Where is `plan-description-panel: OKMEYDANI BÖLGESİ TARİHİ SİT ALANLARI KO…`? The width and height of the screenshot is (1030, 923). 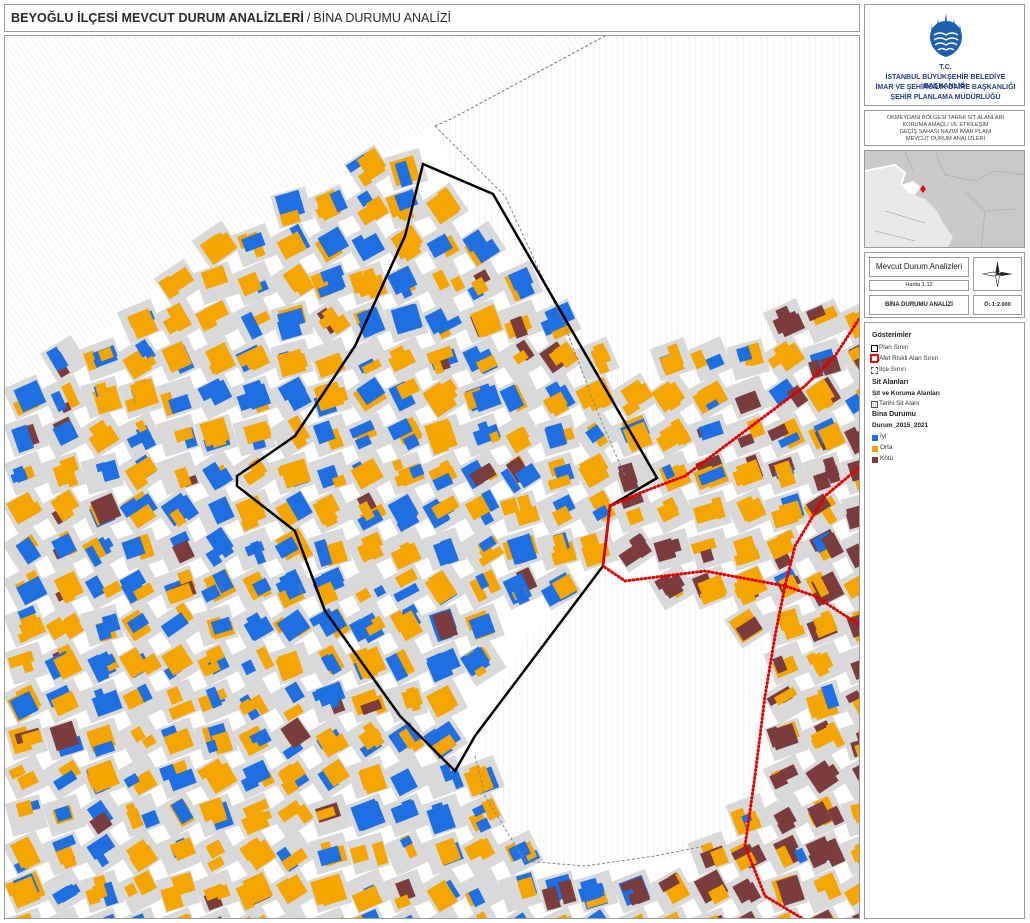
plan-description-panel: OKMEYDANI BÖLGESİ TARİHİ SİT ALANLARI KO… is located at coordinates (944, 128).